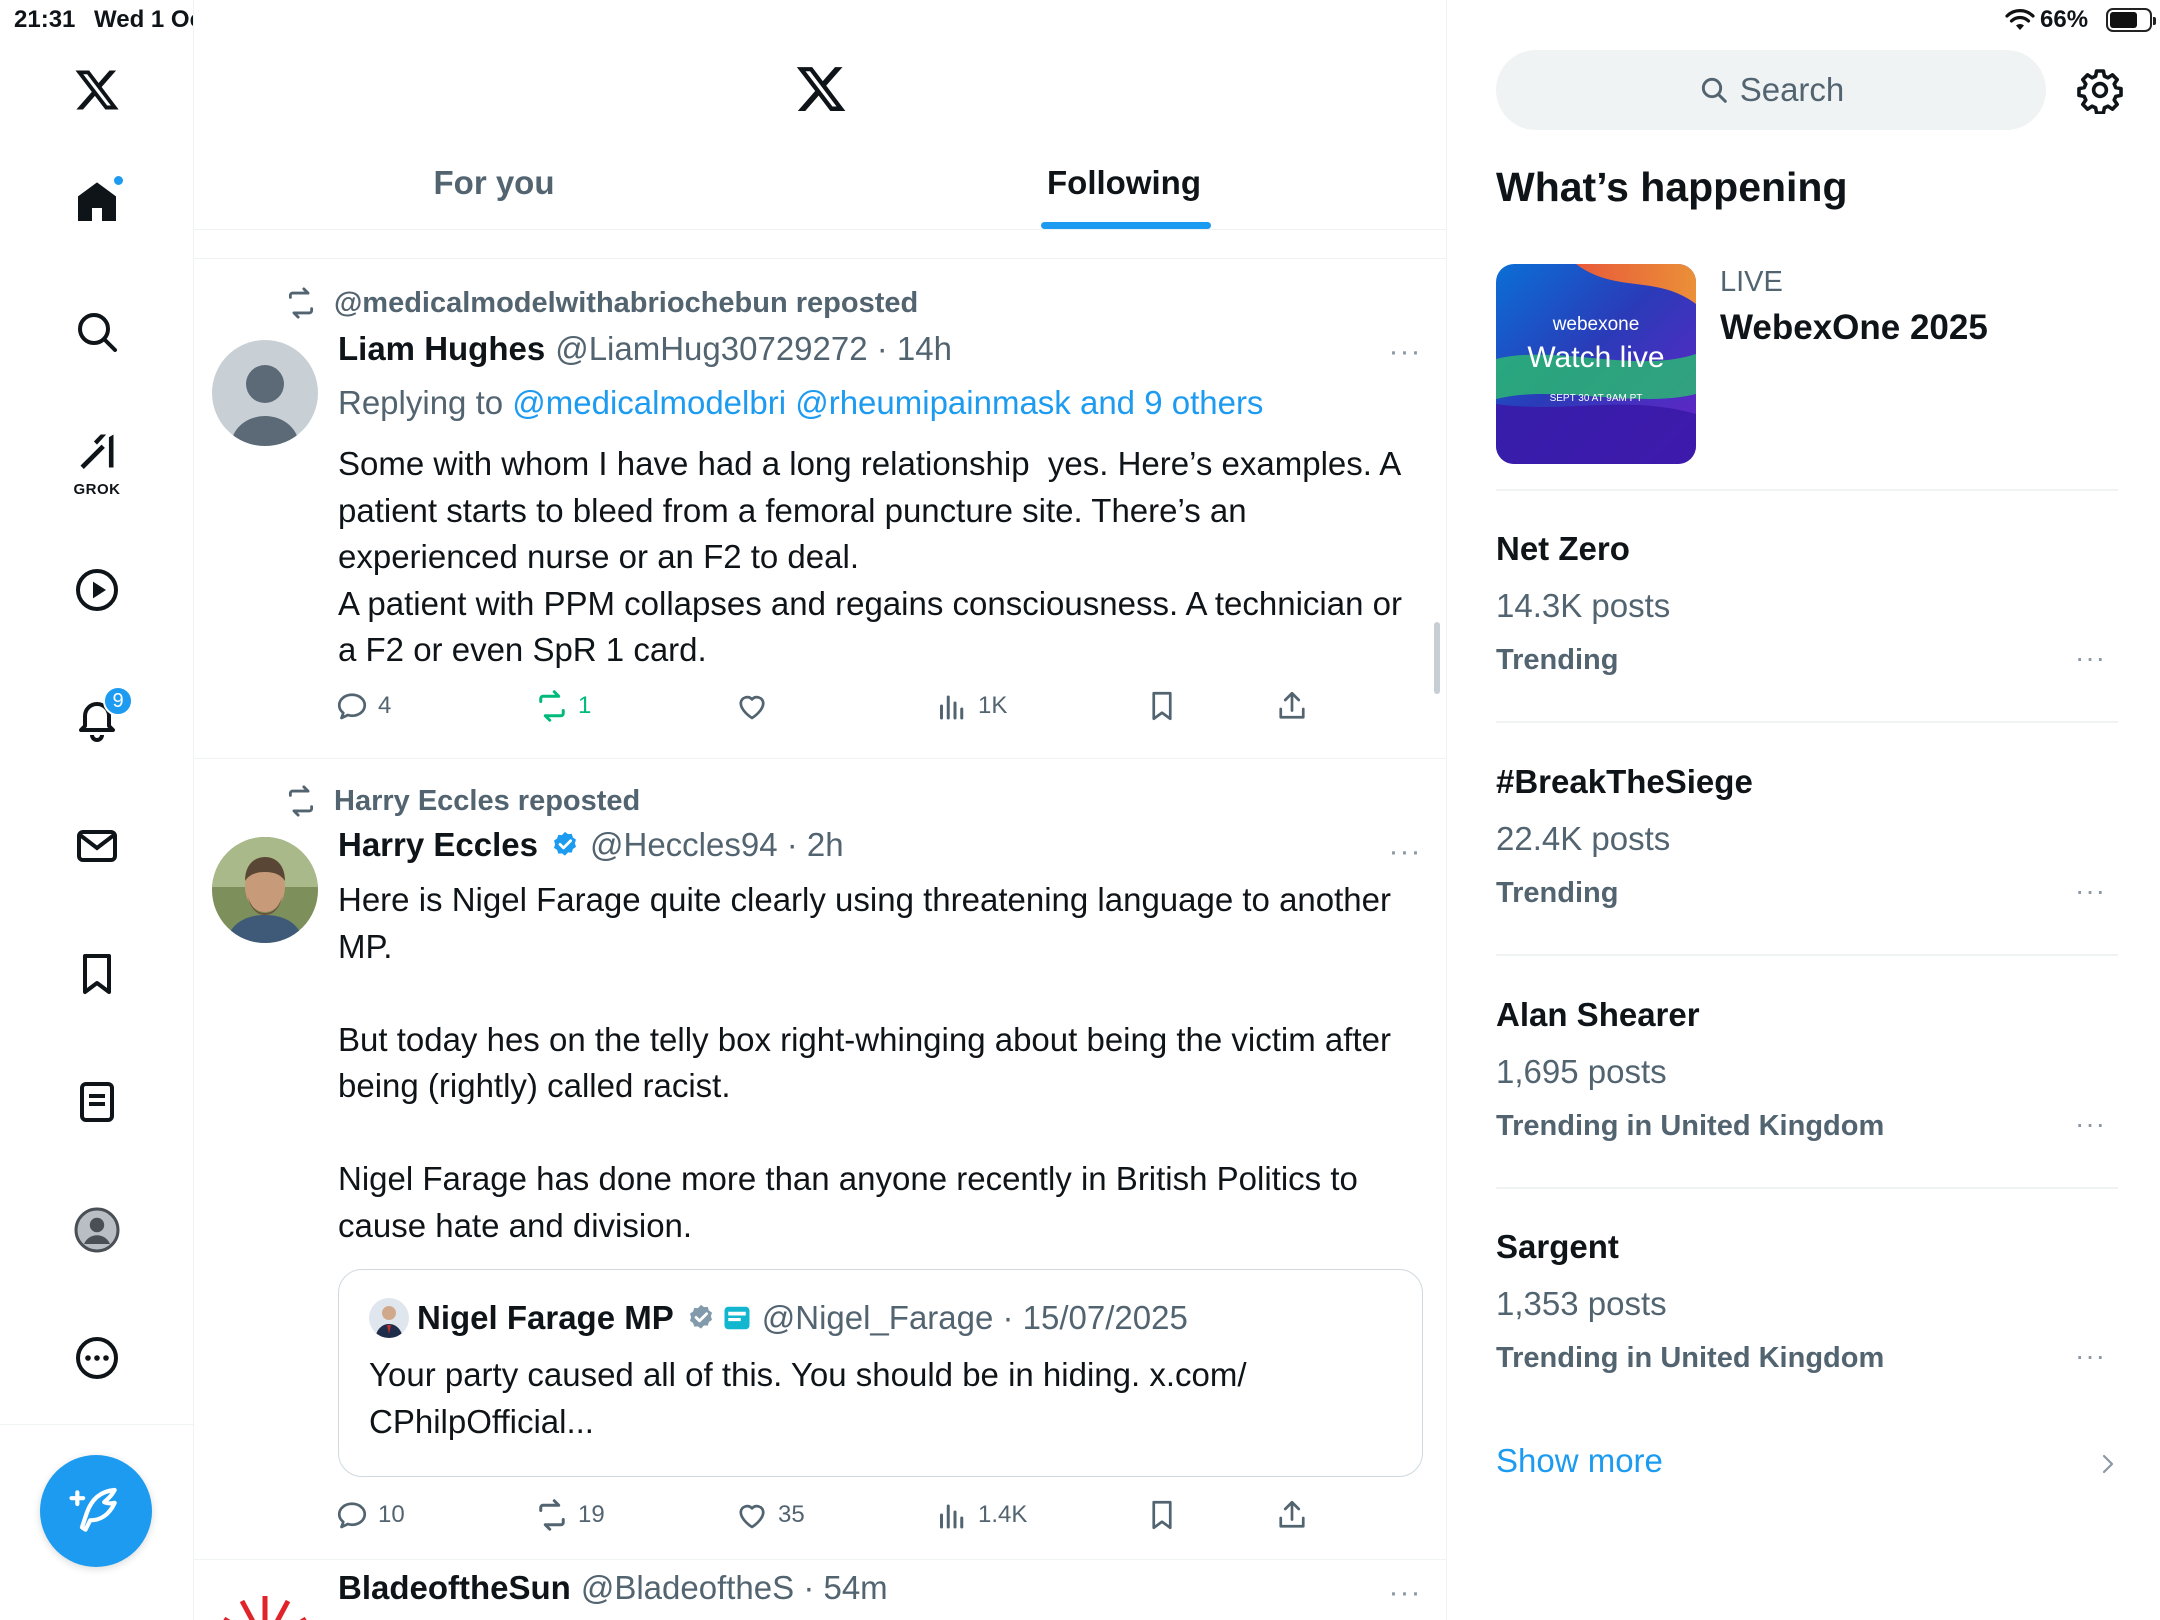  Describe the element at coordinates (462, 801) in the screenshot. I see `repost-context: Harry Eccles reposted` at that location.